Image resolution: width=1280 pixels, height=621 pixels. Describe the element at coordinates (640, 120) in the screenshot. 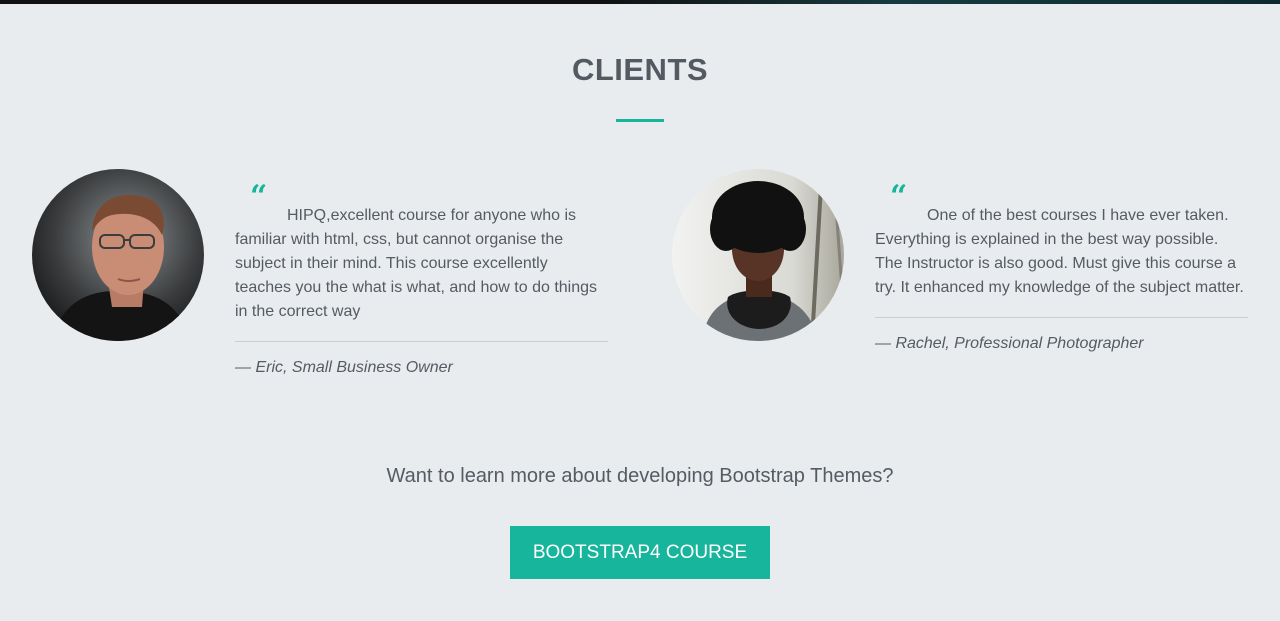

I see `title-underline` at that location.